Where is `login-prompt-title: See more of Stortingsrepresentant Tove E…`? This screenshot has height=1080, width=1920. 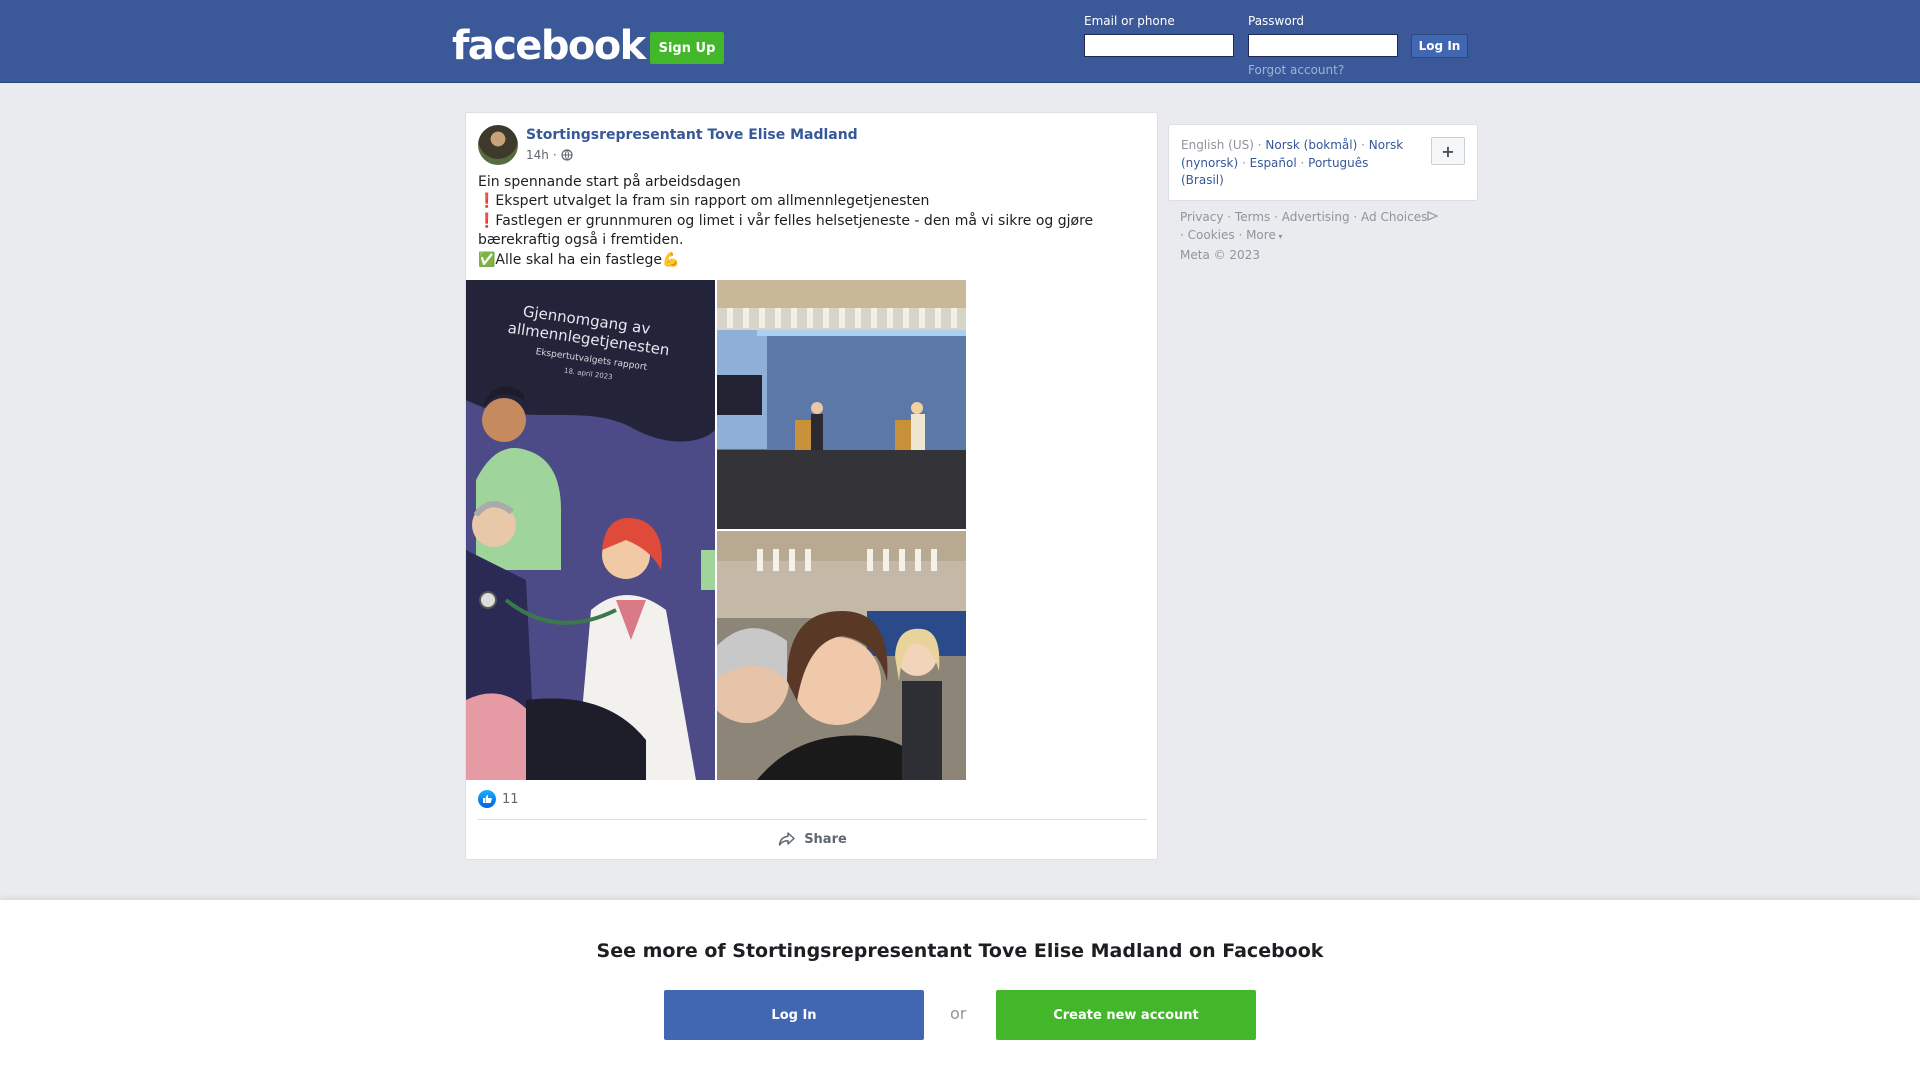 login-prompt-title: See more of Stortingsrepresentant Tove E… is located at coordinates (960, 951).